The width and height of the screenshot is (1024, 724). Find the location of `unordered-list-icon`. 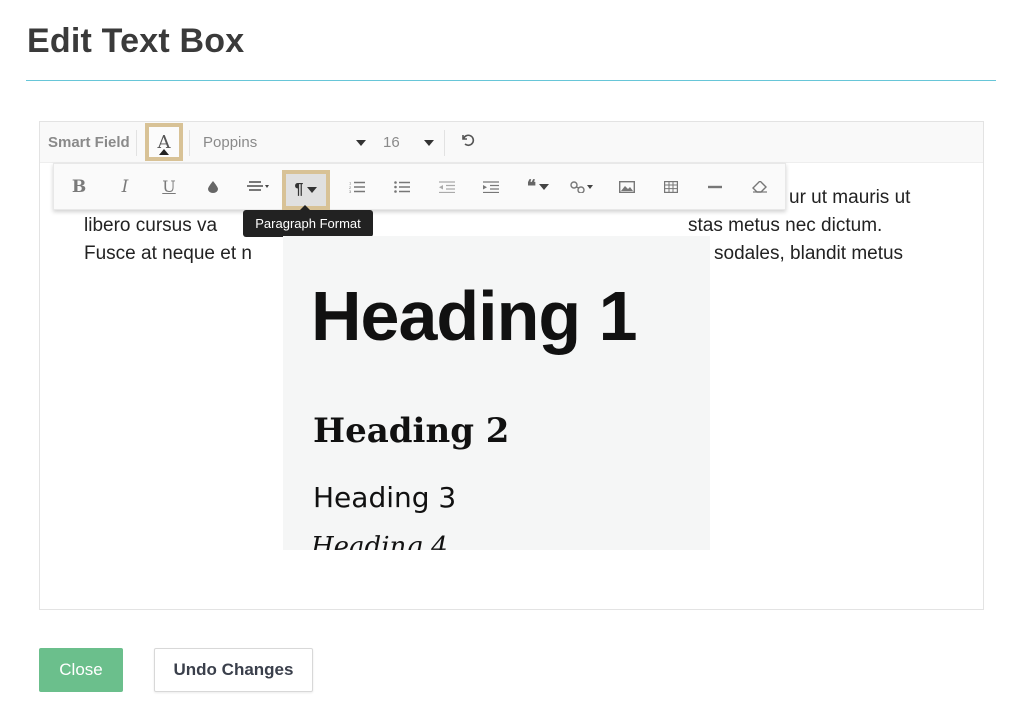

unordered-list-icon is located at coordinates (402, 186).